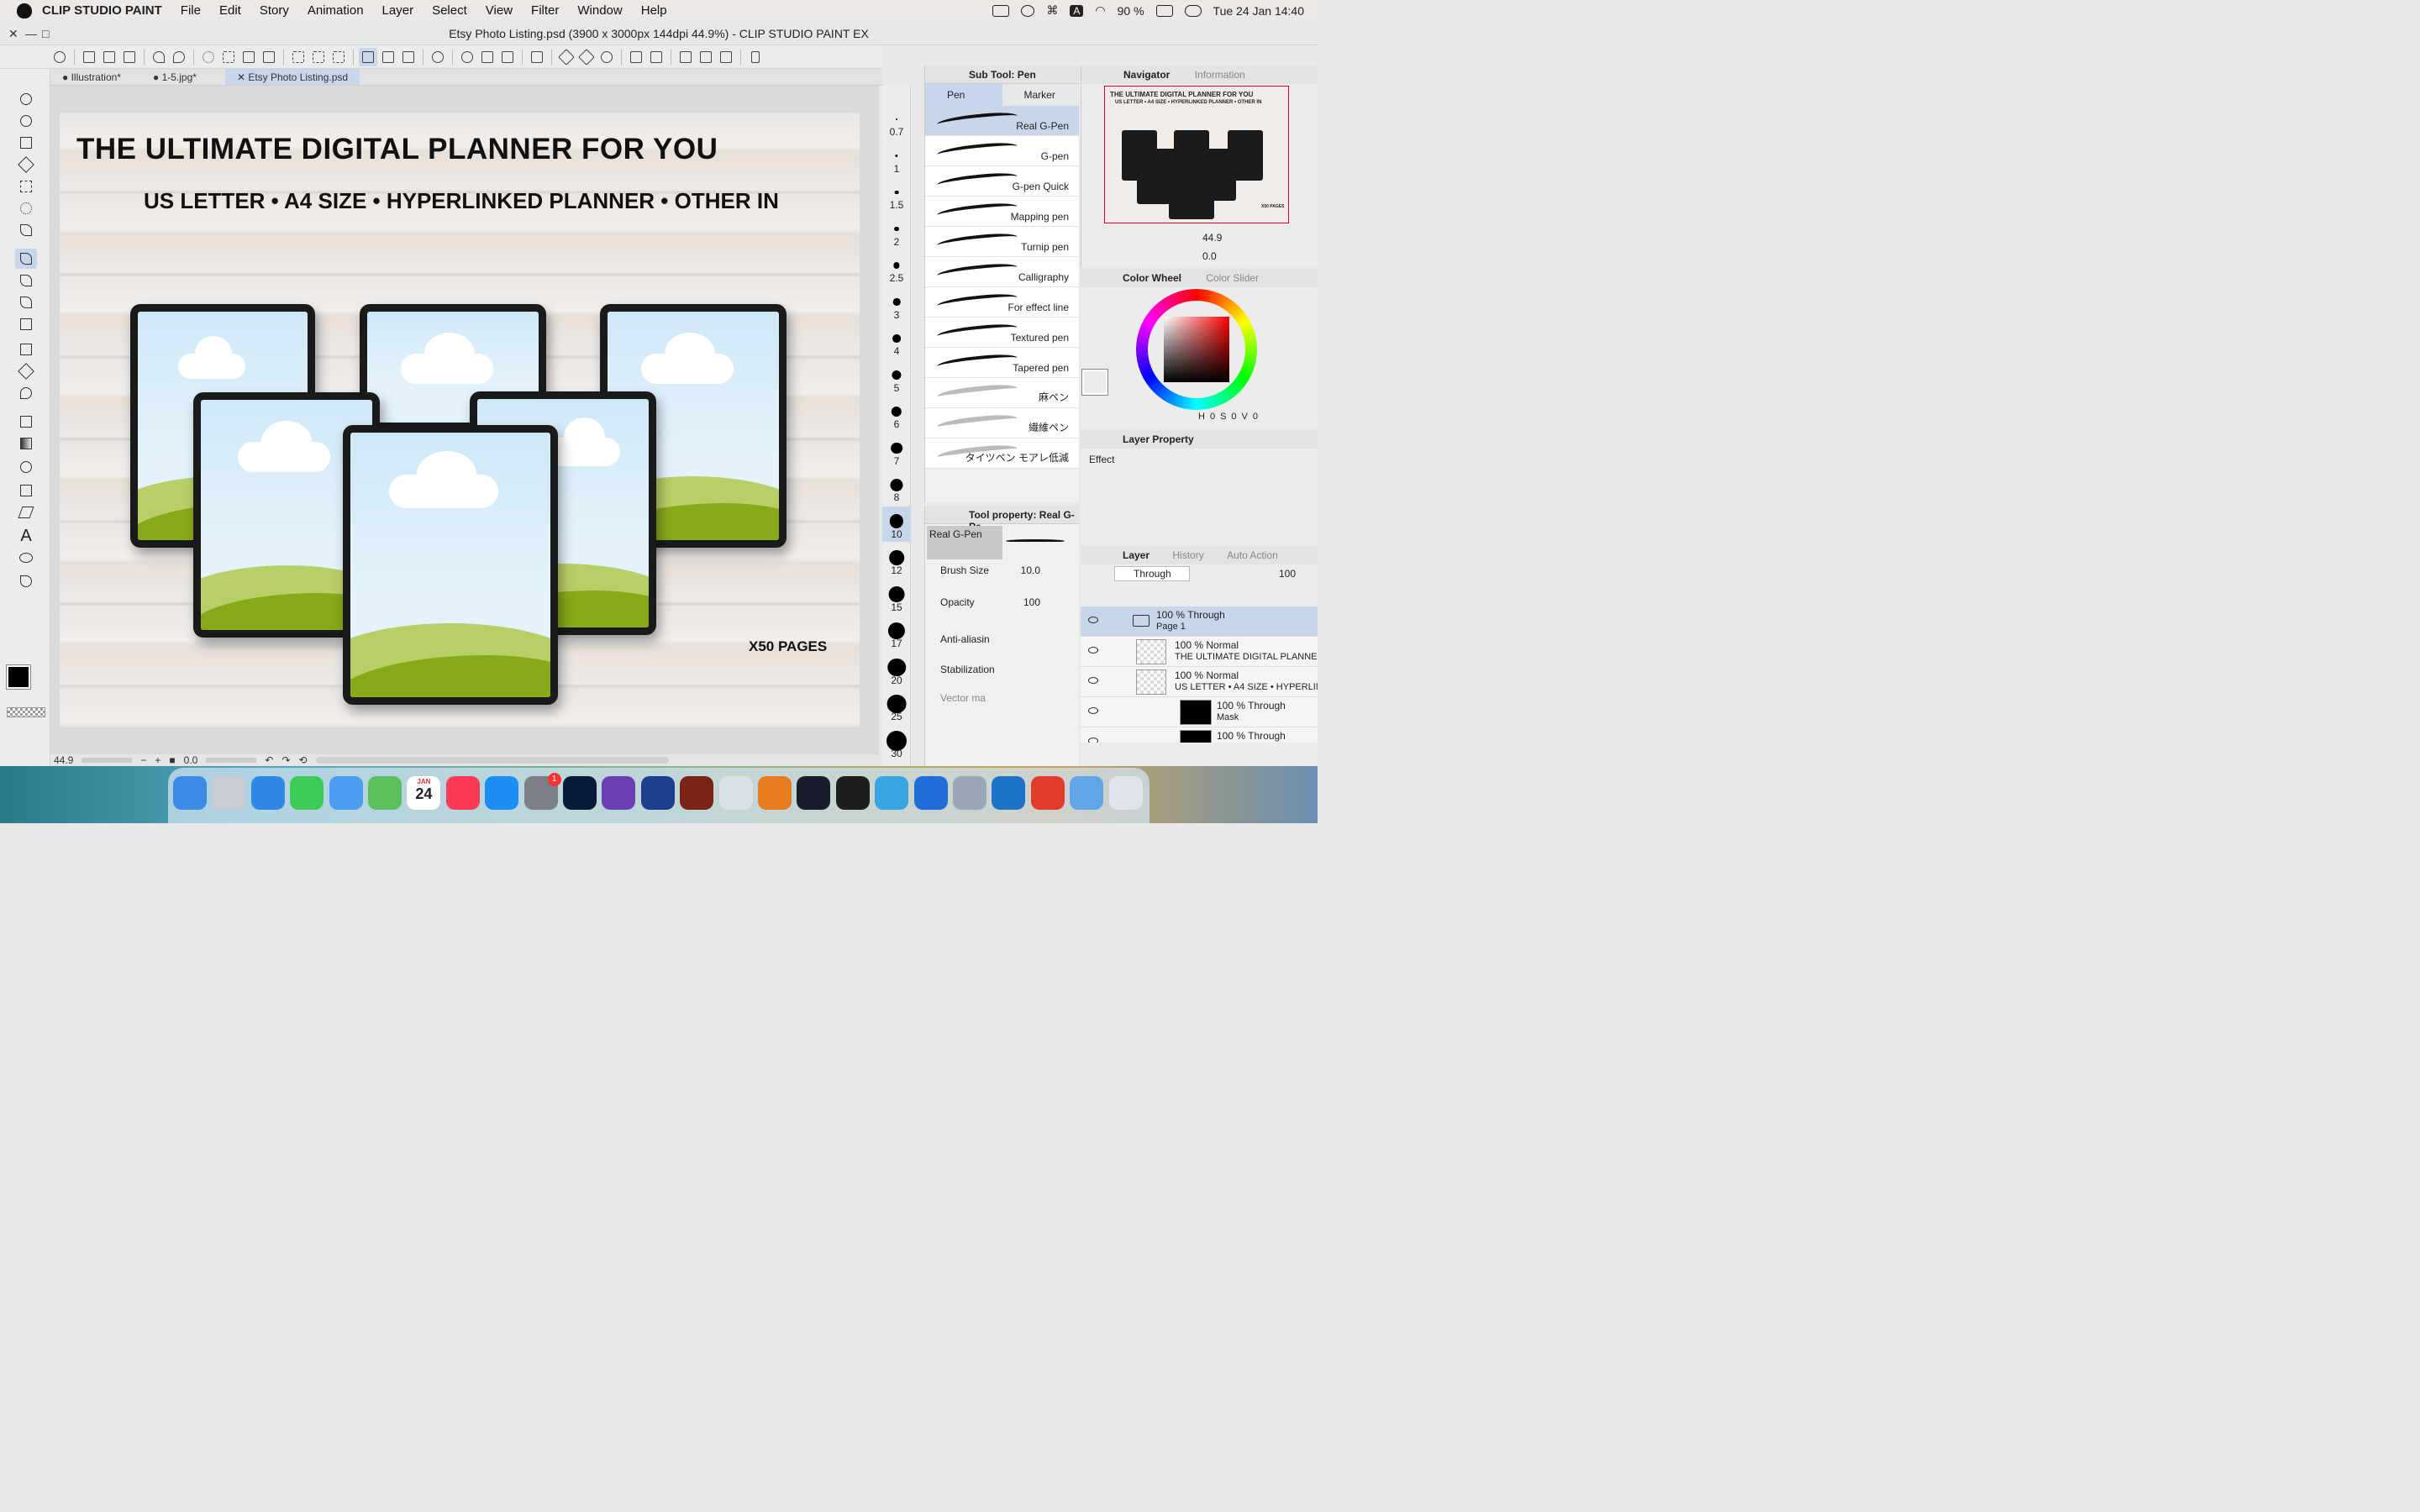  What do you see at coordinates (191, 10) in the screenshot?
I see `menu-file: File` at bounding box center [191, 10].